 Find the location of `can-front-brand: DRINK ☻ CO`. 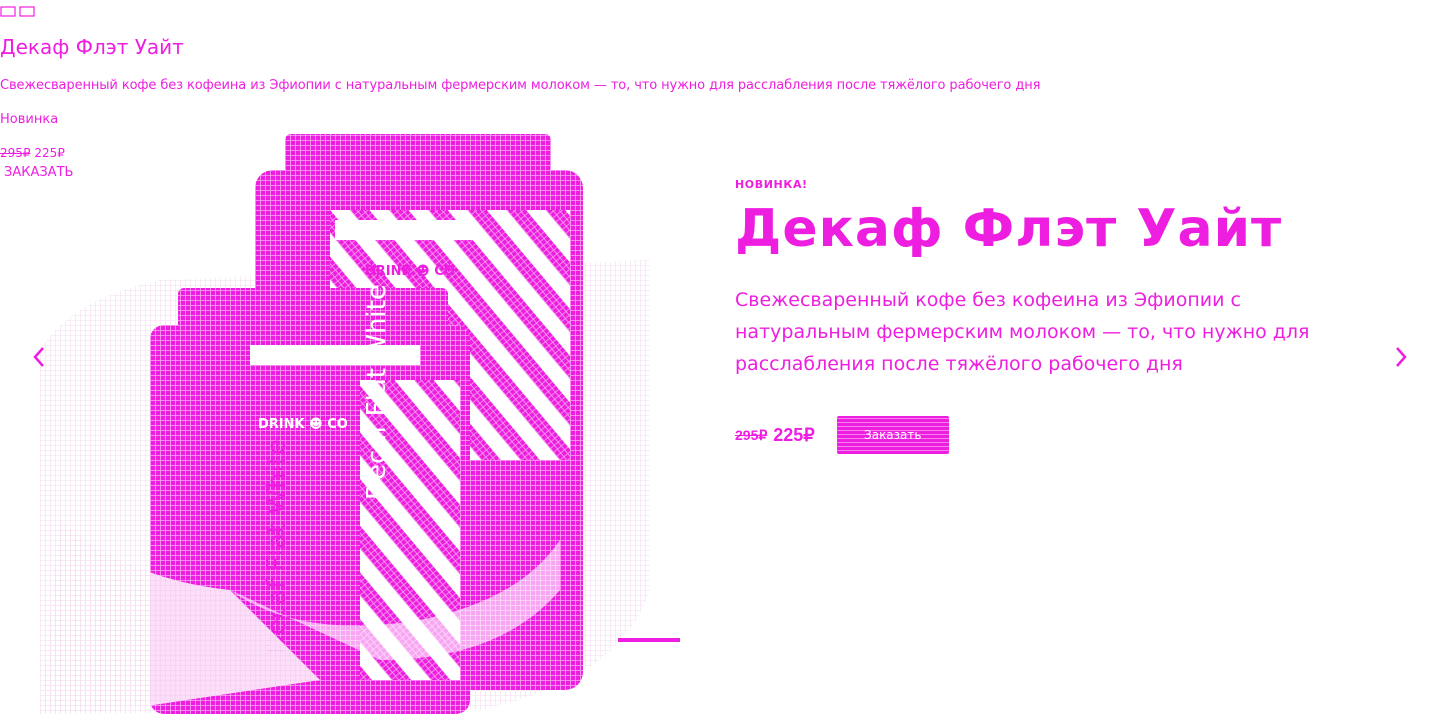

can-front-brand: DRINK ☻ CO is located at coordinates (303, 424).